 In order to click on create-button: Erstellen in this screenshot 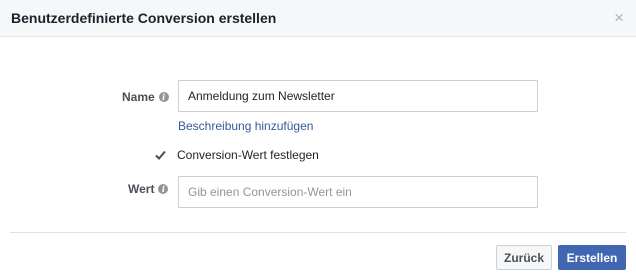, I will do `click(592, 257)`.